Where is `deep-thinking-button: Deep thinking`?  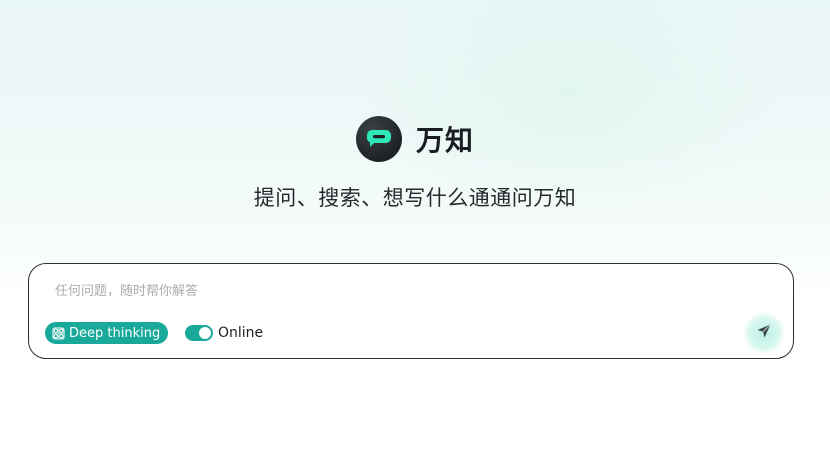
deep-thinking-button: Deep thinking is located at coordinates (107, 333).